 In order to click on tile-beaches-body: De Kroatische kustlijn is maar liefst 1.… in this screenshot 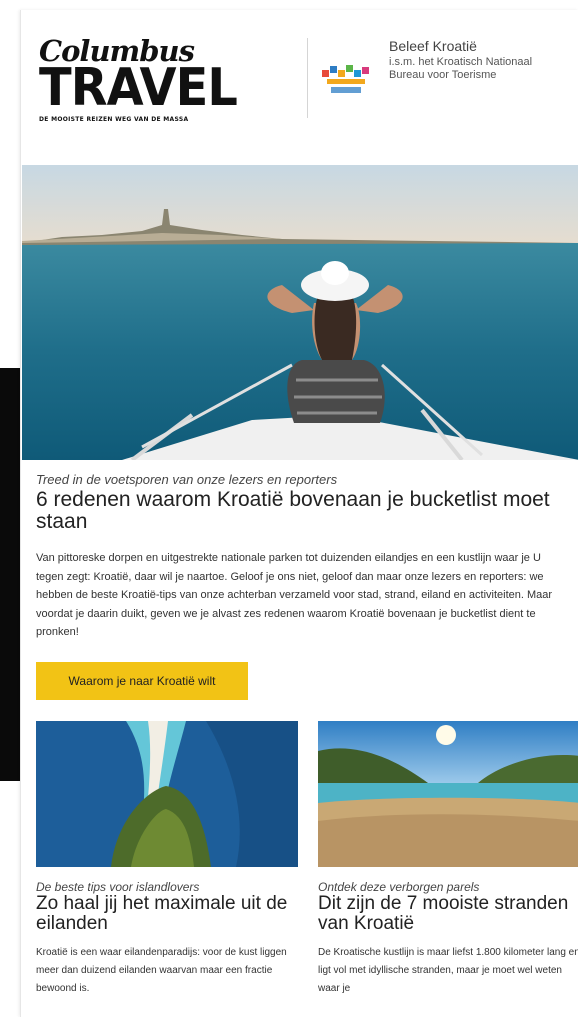, I will do `click(448, 970)`.